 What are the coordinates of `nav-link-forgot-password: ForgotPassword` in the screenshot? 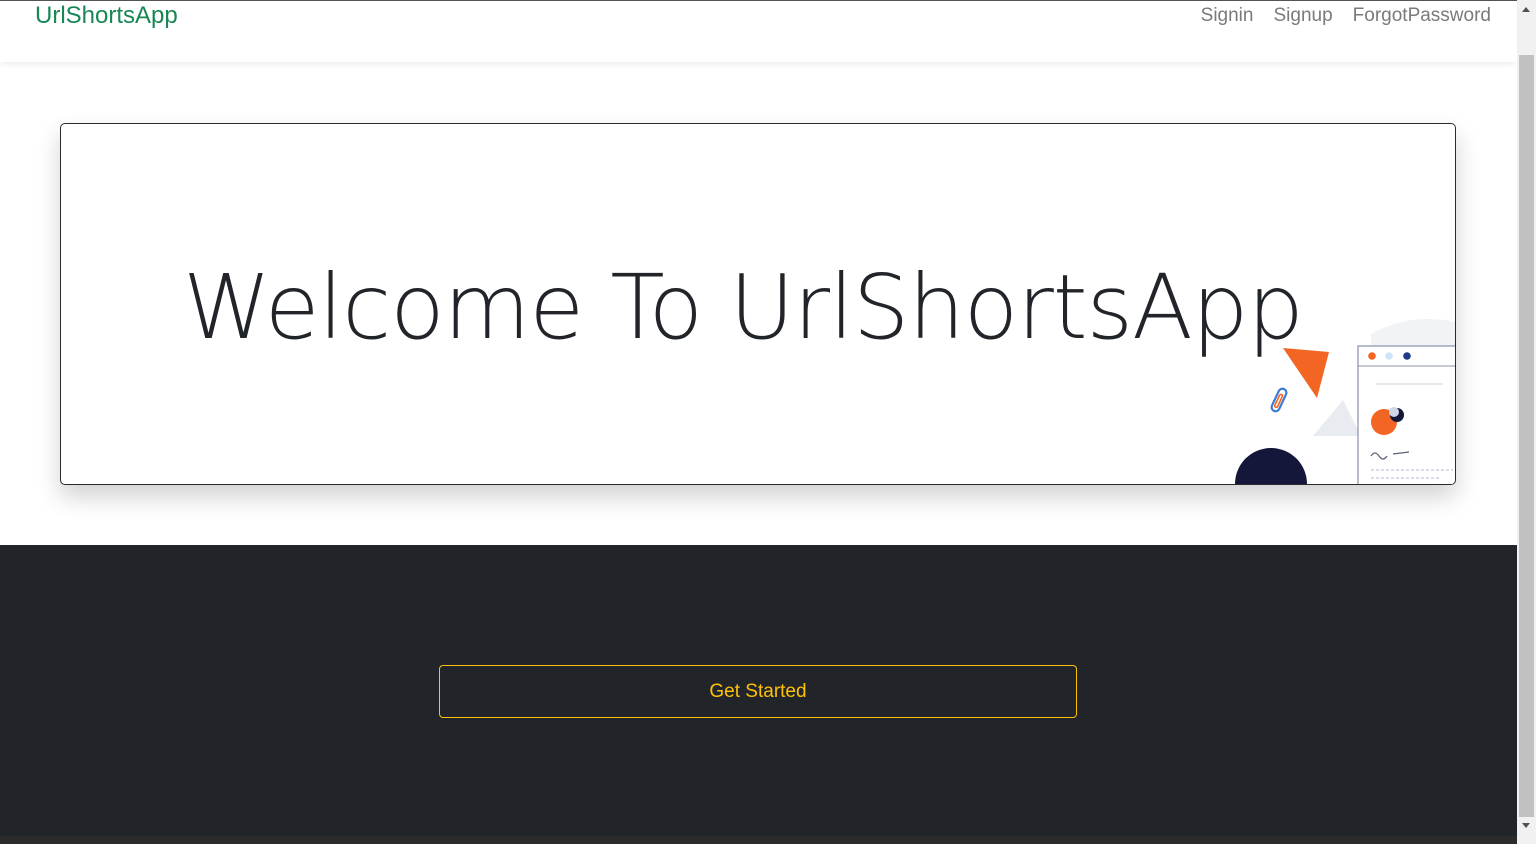 It's located at (1422, 16).